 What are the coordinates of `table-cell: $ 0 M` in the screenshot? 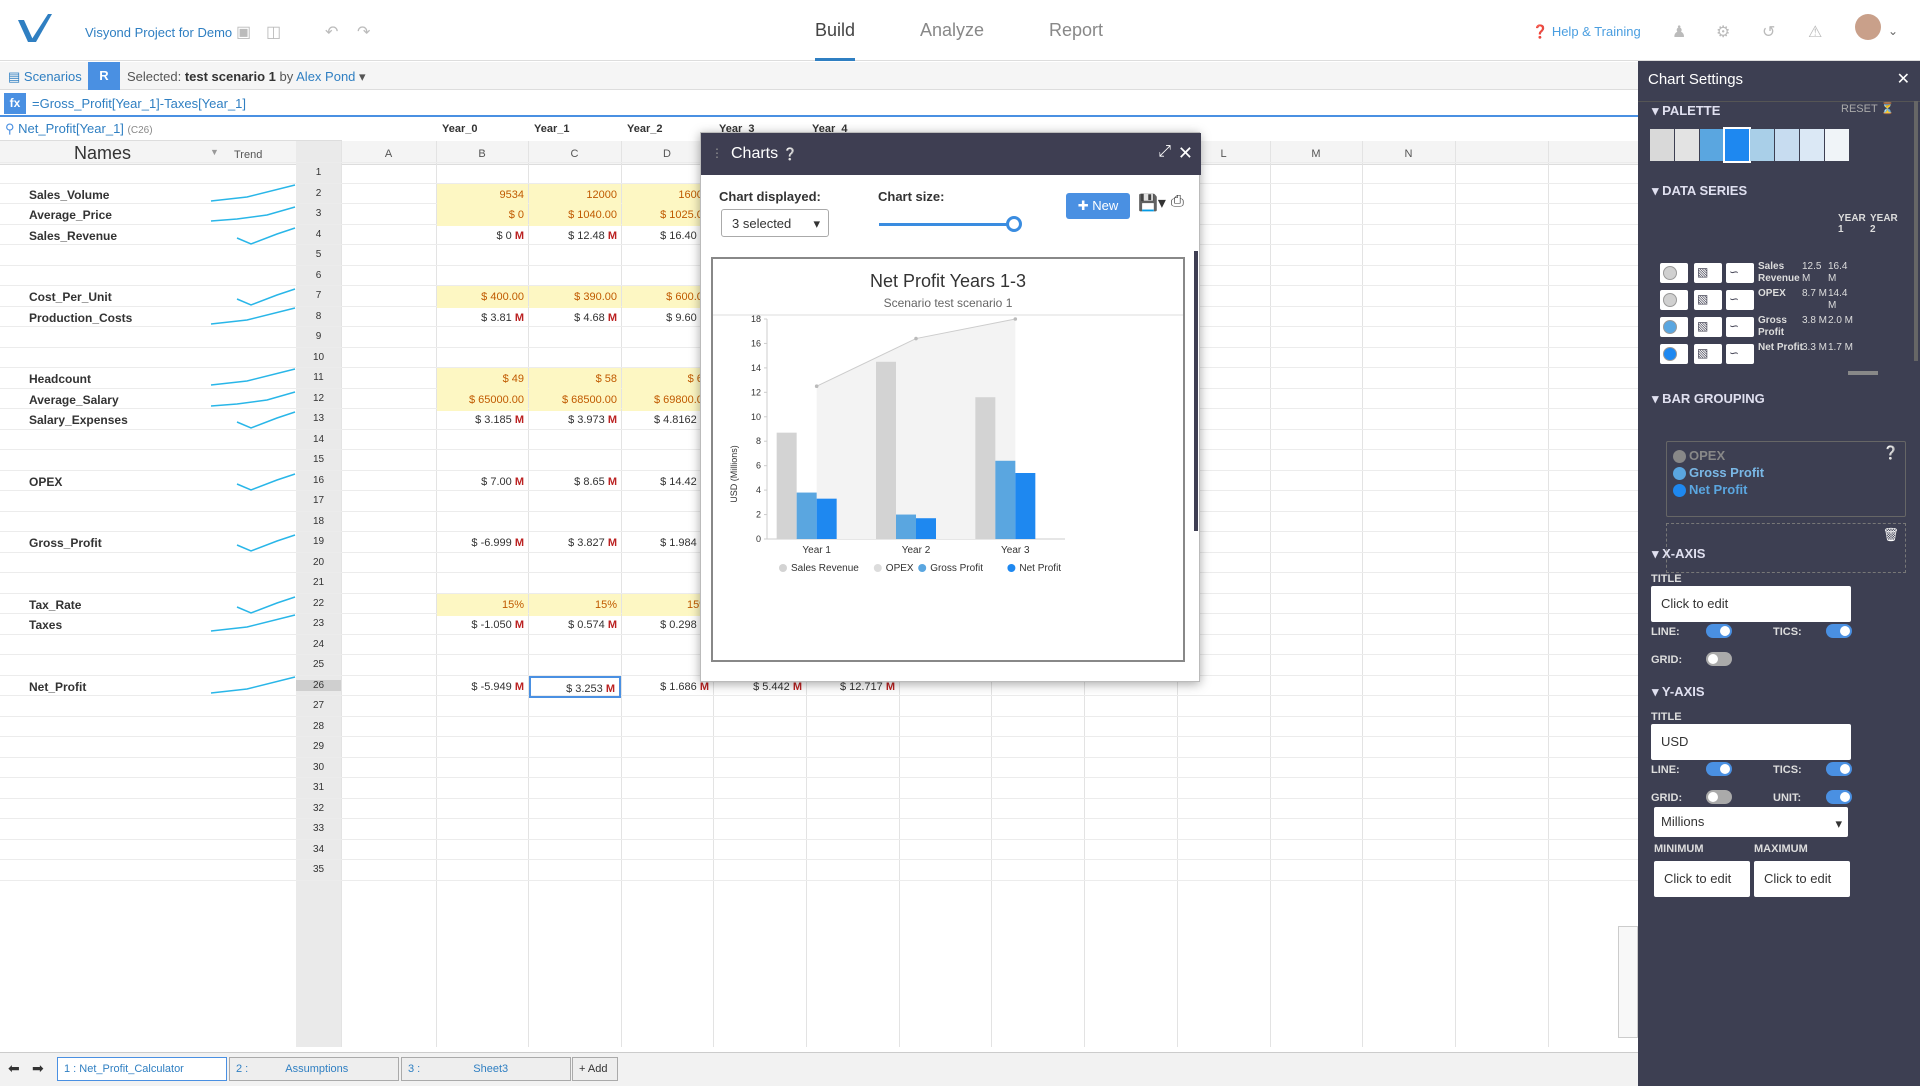 It's located at (482, 236).